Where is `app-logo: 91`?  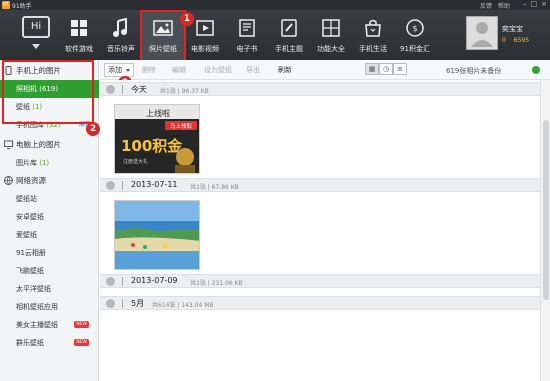 app-logo: 91 is located at coordinates (6, 5).